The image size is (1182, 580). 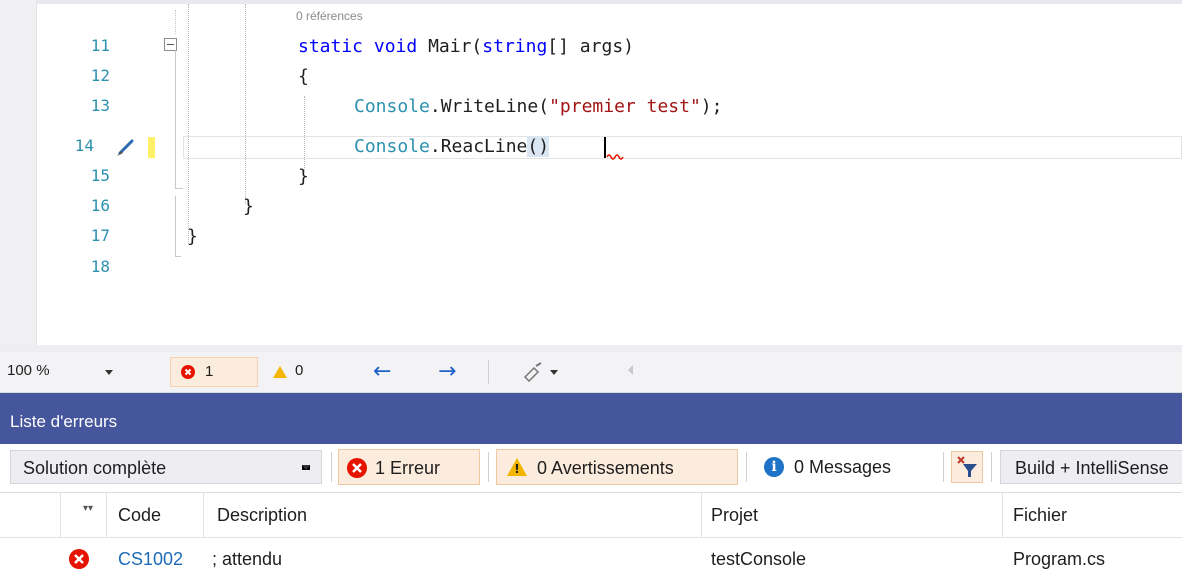 I want to click on info-icon: i, so click(x=774, y=467).